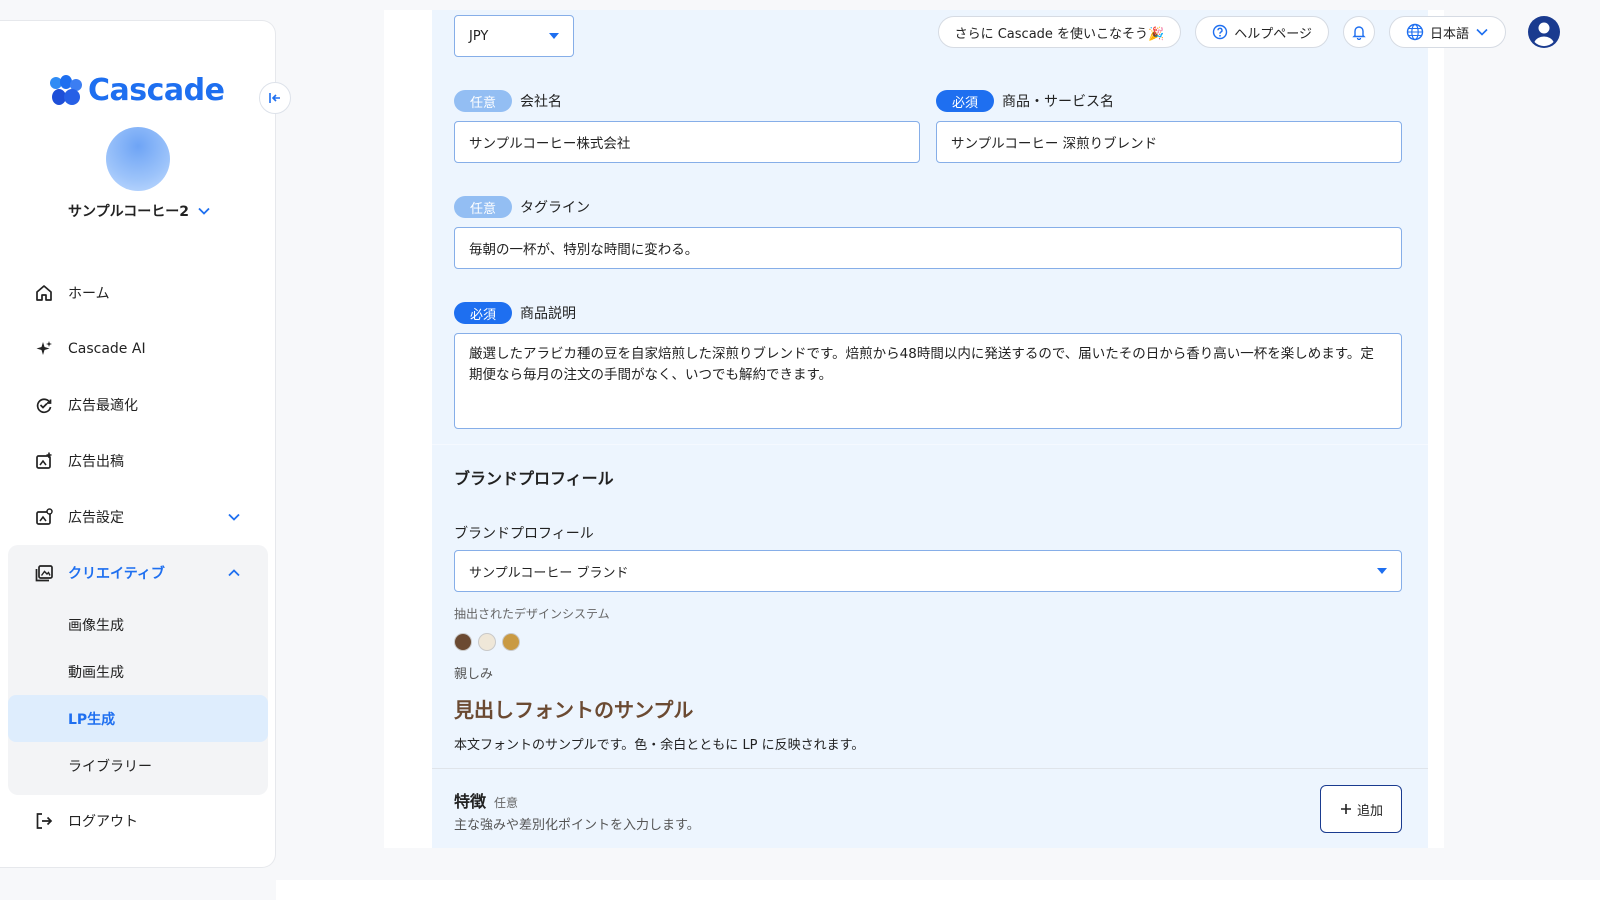 This screenshot has height=900, width=1600. Describe the element at coordinates (574, 710) in the screenshot. I see `heading-font-sample: 見出しフォントのサンプル` at that location.